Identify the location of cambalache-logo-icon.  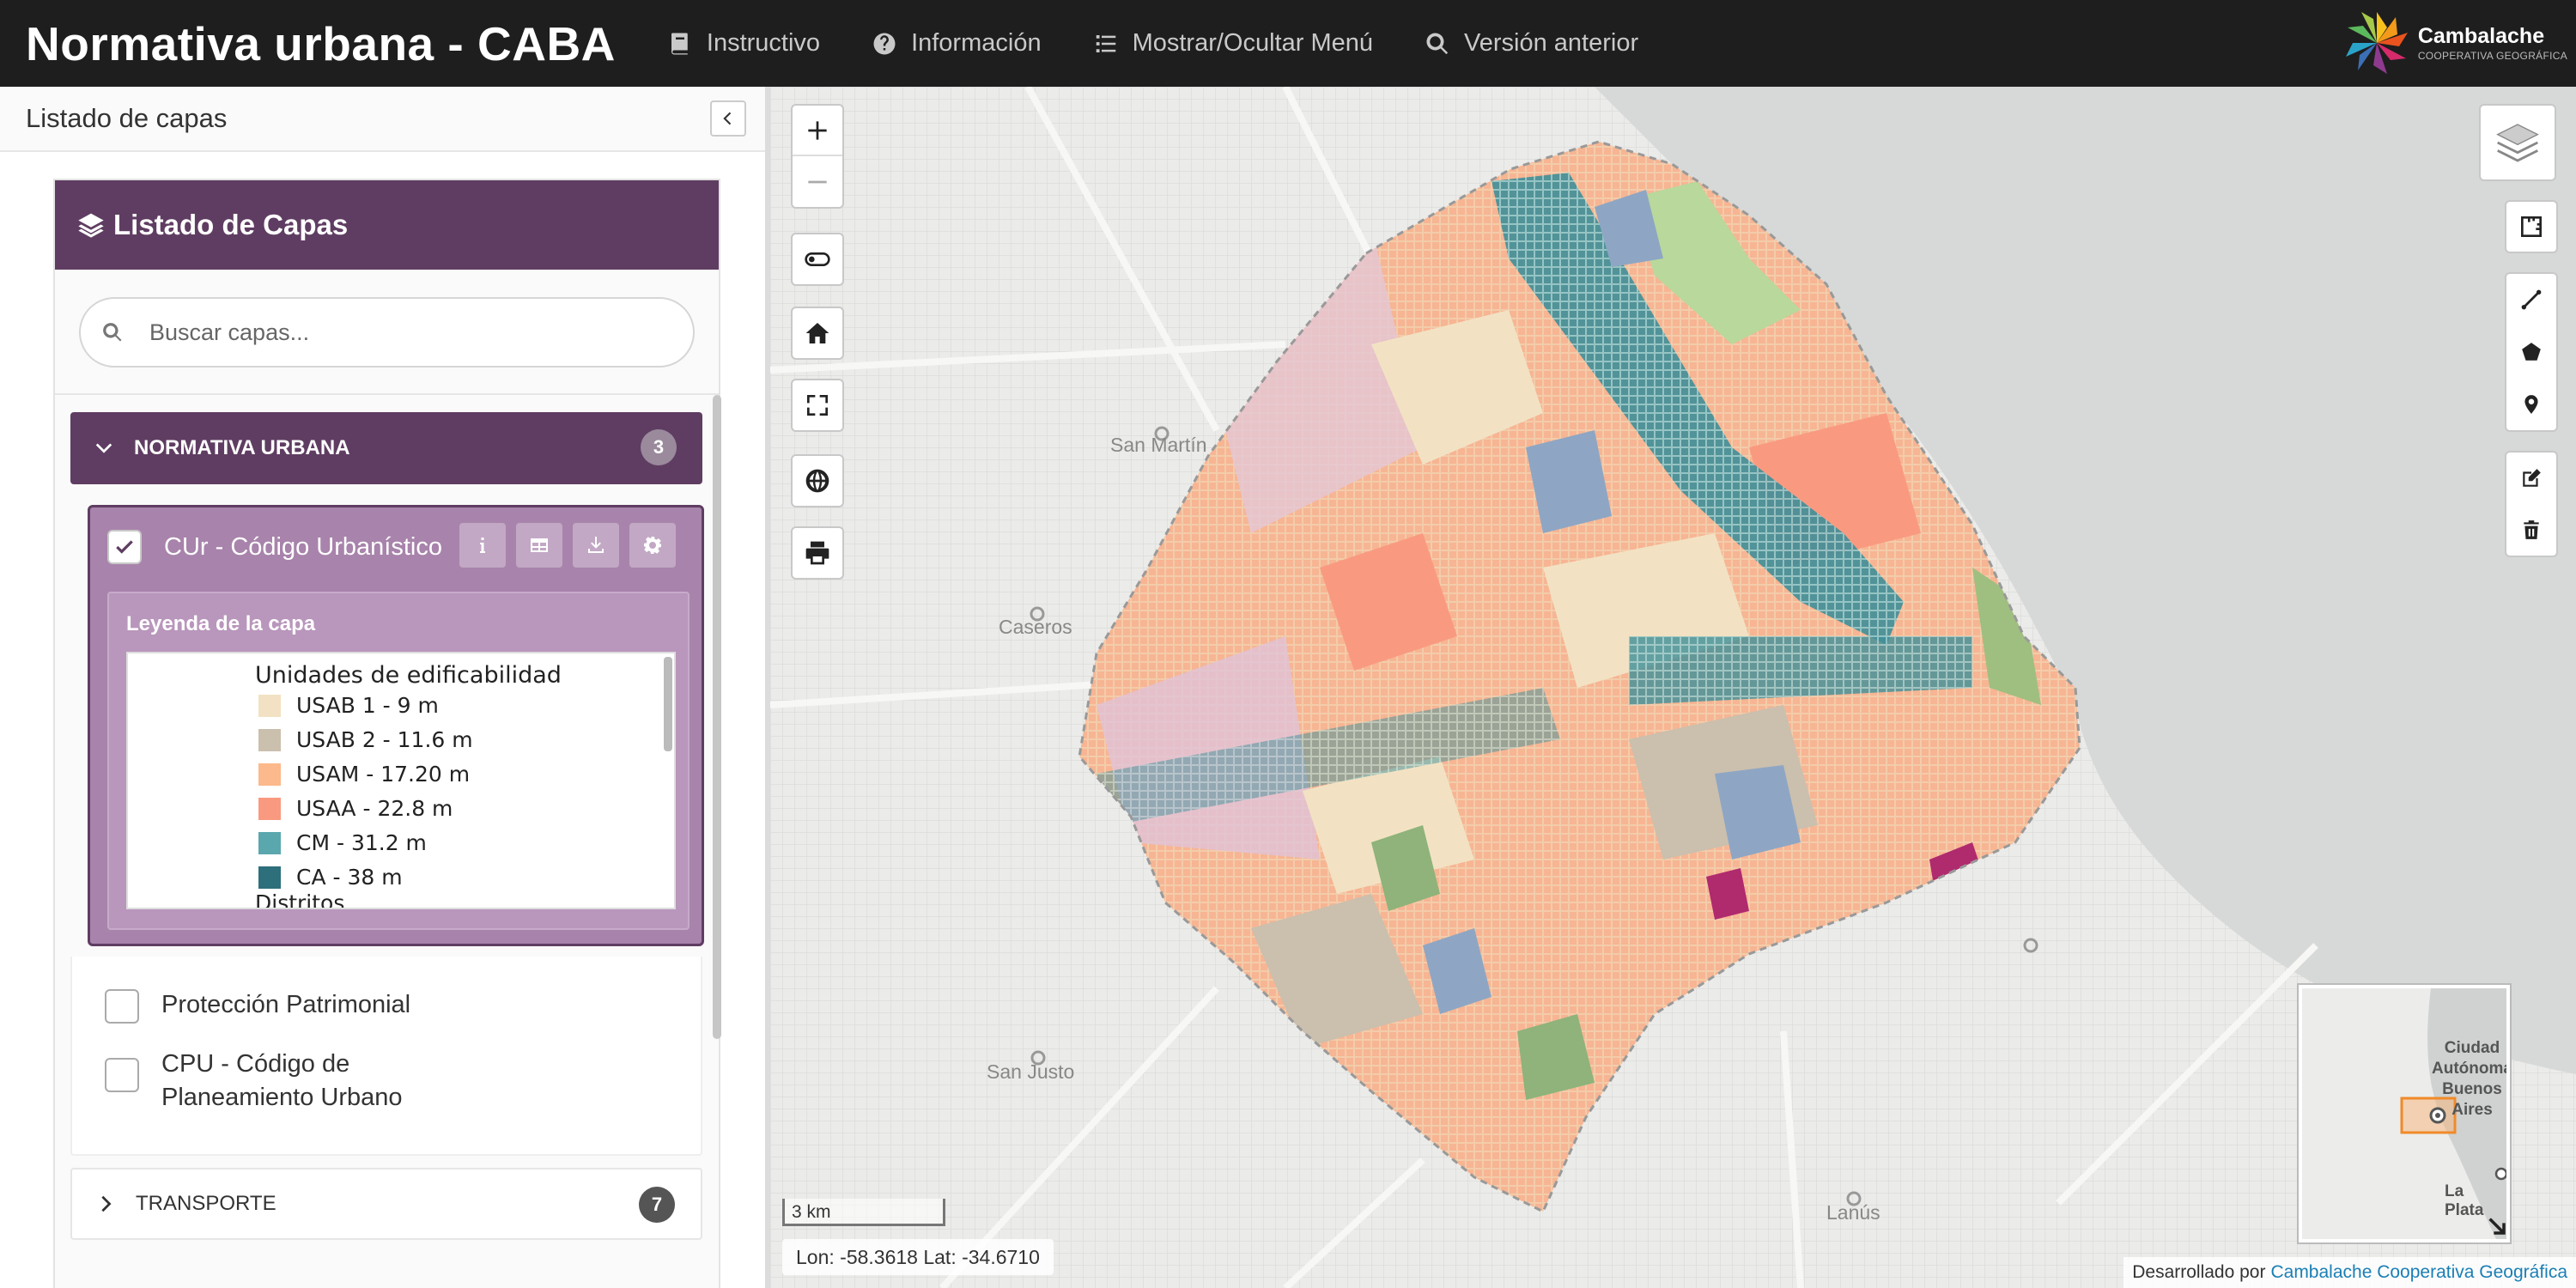
(2376, 43).